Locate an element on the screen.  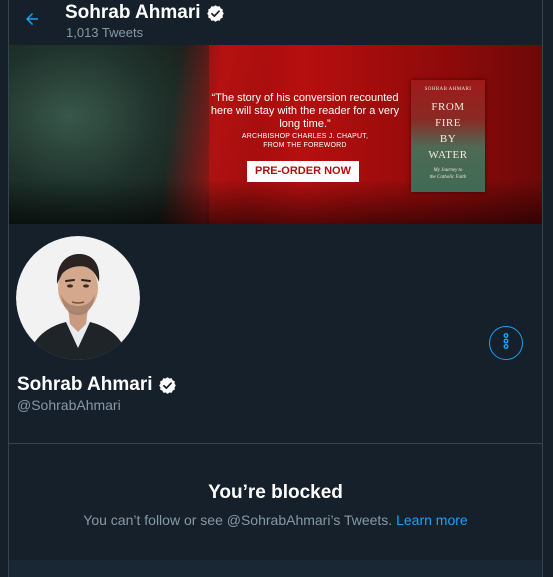
book-title-line3: BY is located at coordinates (448, 139).